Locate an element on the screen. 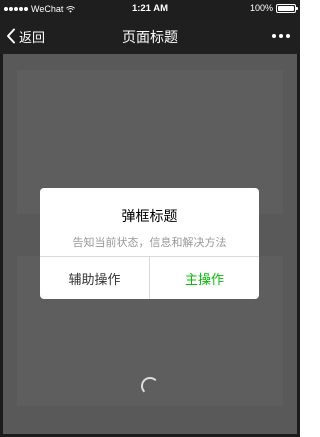 The height and width of the screenshot is (437, 320). primary-action-button: 主操作 is located at coordinates (204, 278).